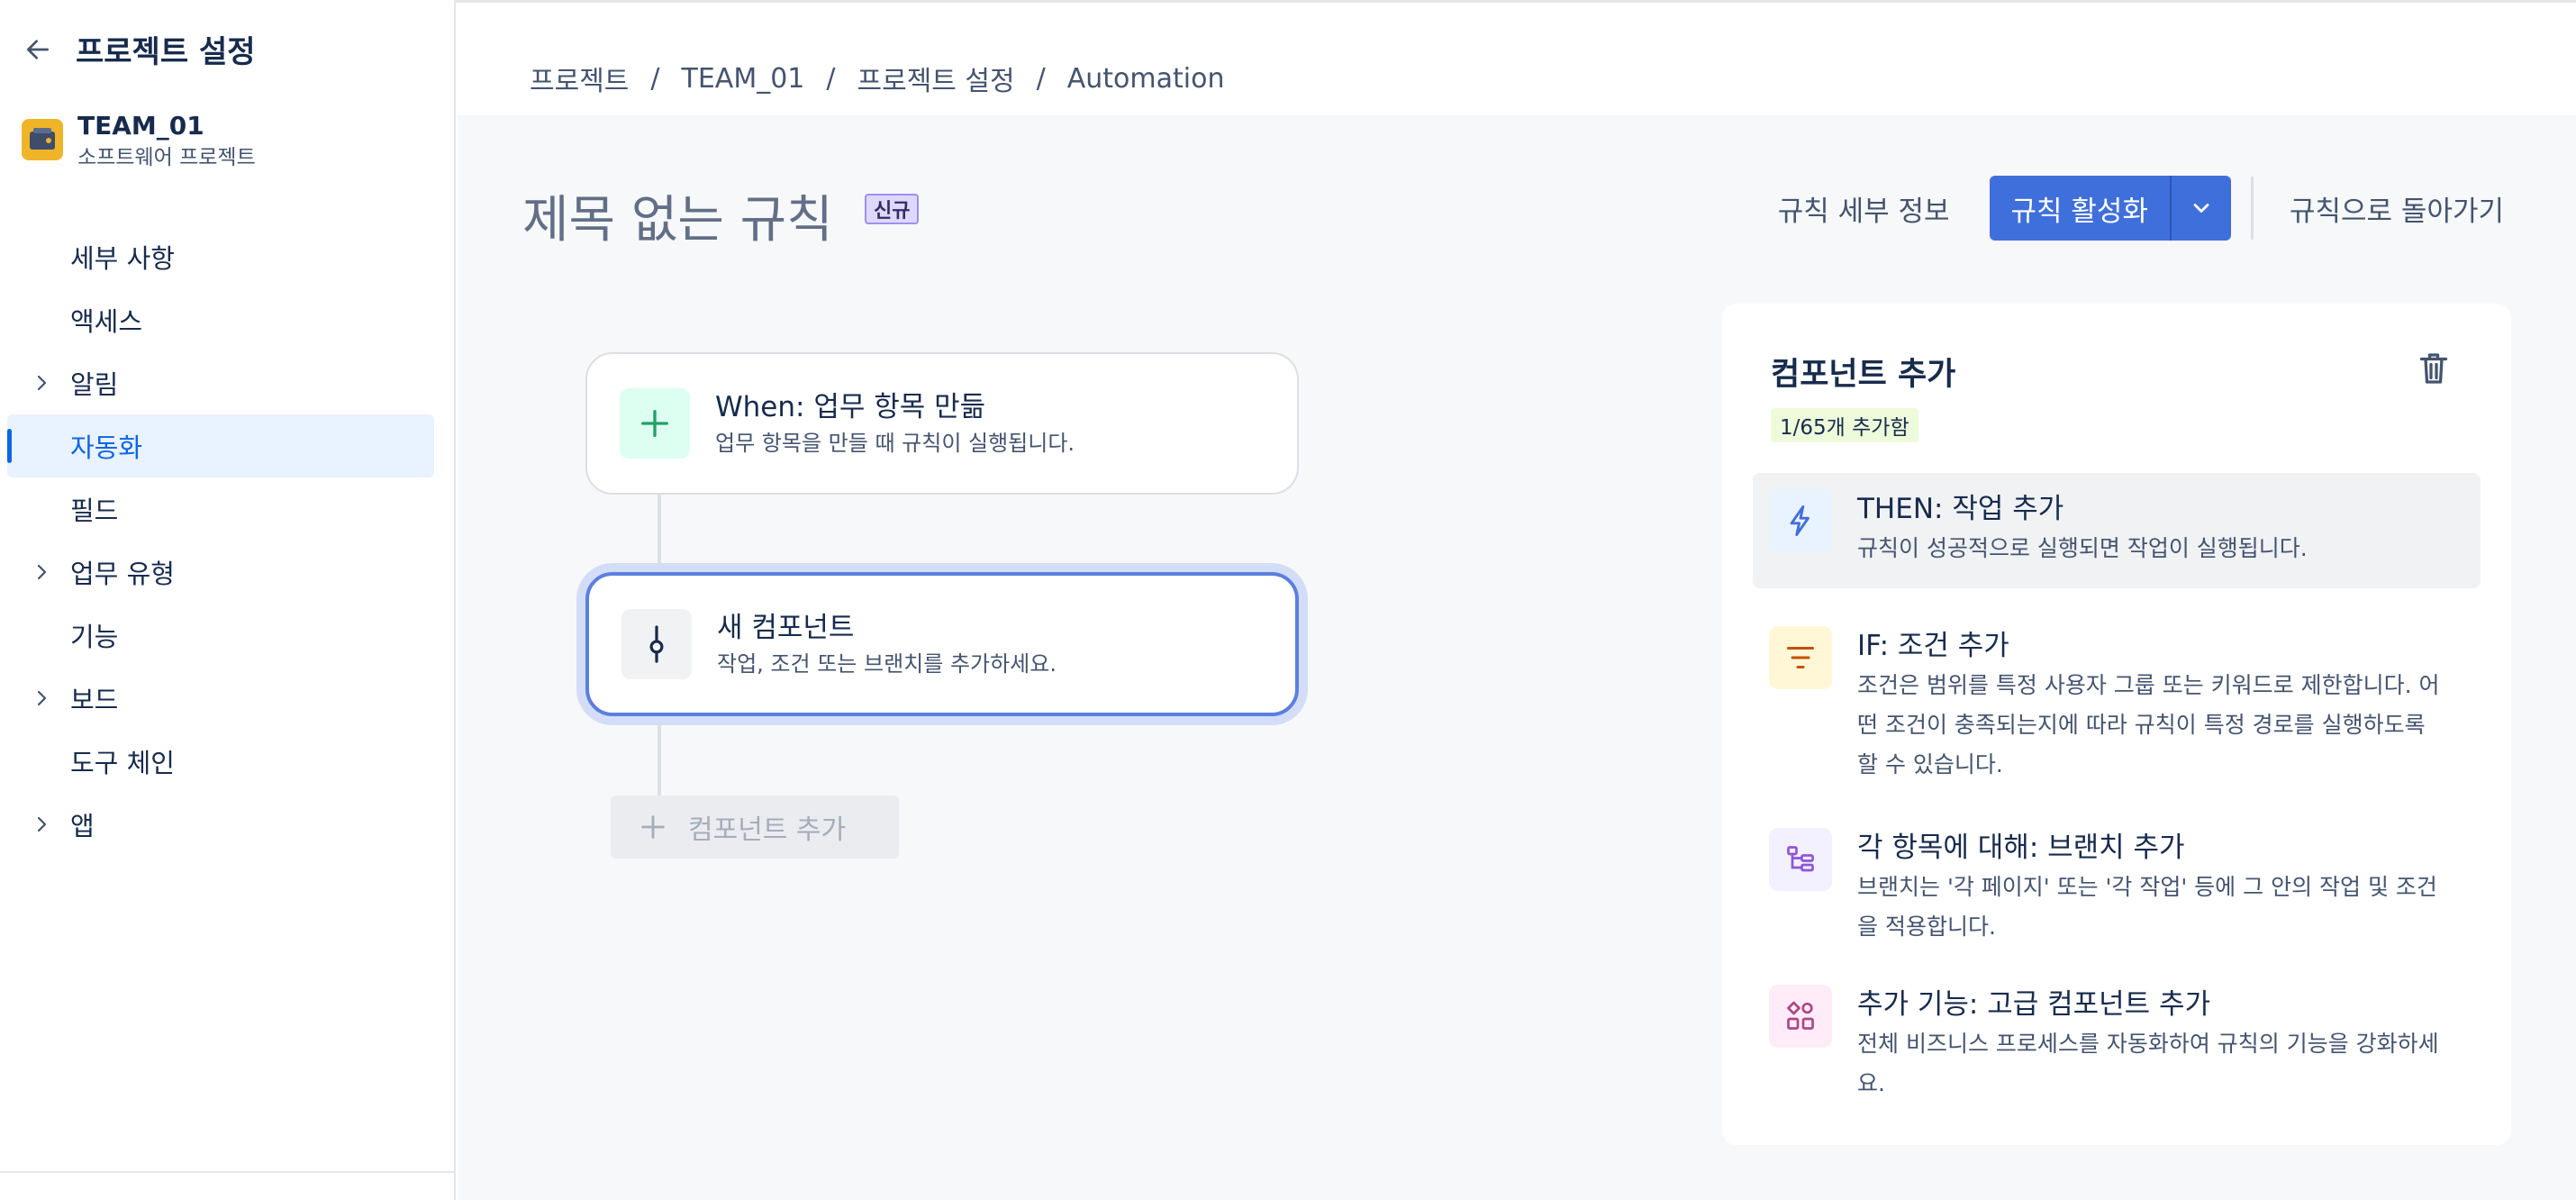 The height and width of the screenshot is (1200, 2576). I want to click on activate-rule-button: 규칙 활성화, so click(2079, 209).